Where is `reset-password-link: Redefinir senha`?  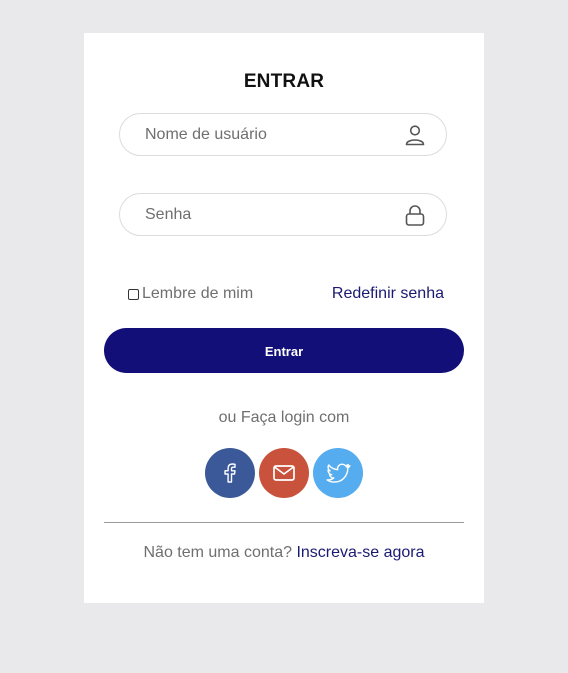
reset-password-link: Redefinir senha is located at coordinates (388, 294).